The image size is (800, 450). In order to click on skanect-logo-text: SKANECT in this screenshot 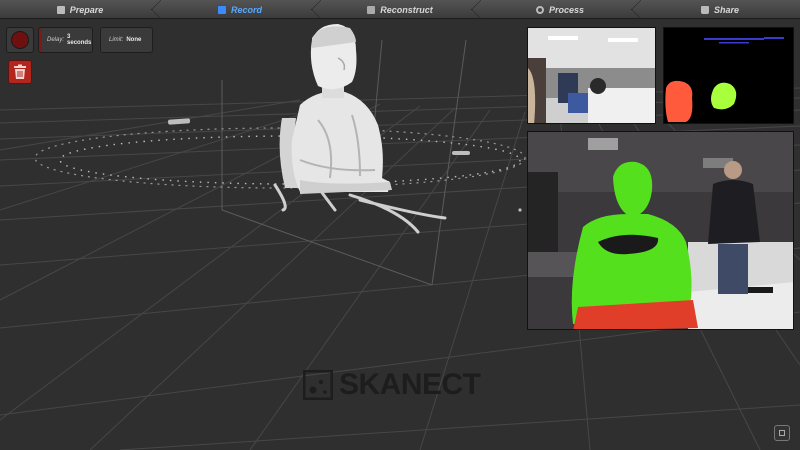, I will do `click(410, 384)`.